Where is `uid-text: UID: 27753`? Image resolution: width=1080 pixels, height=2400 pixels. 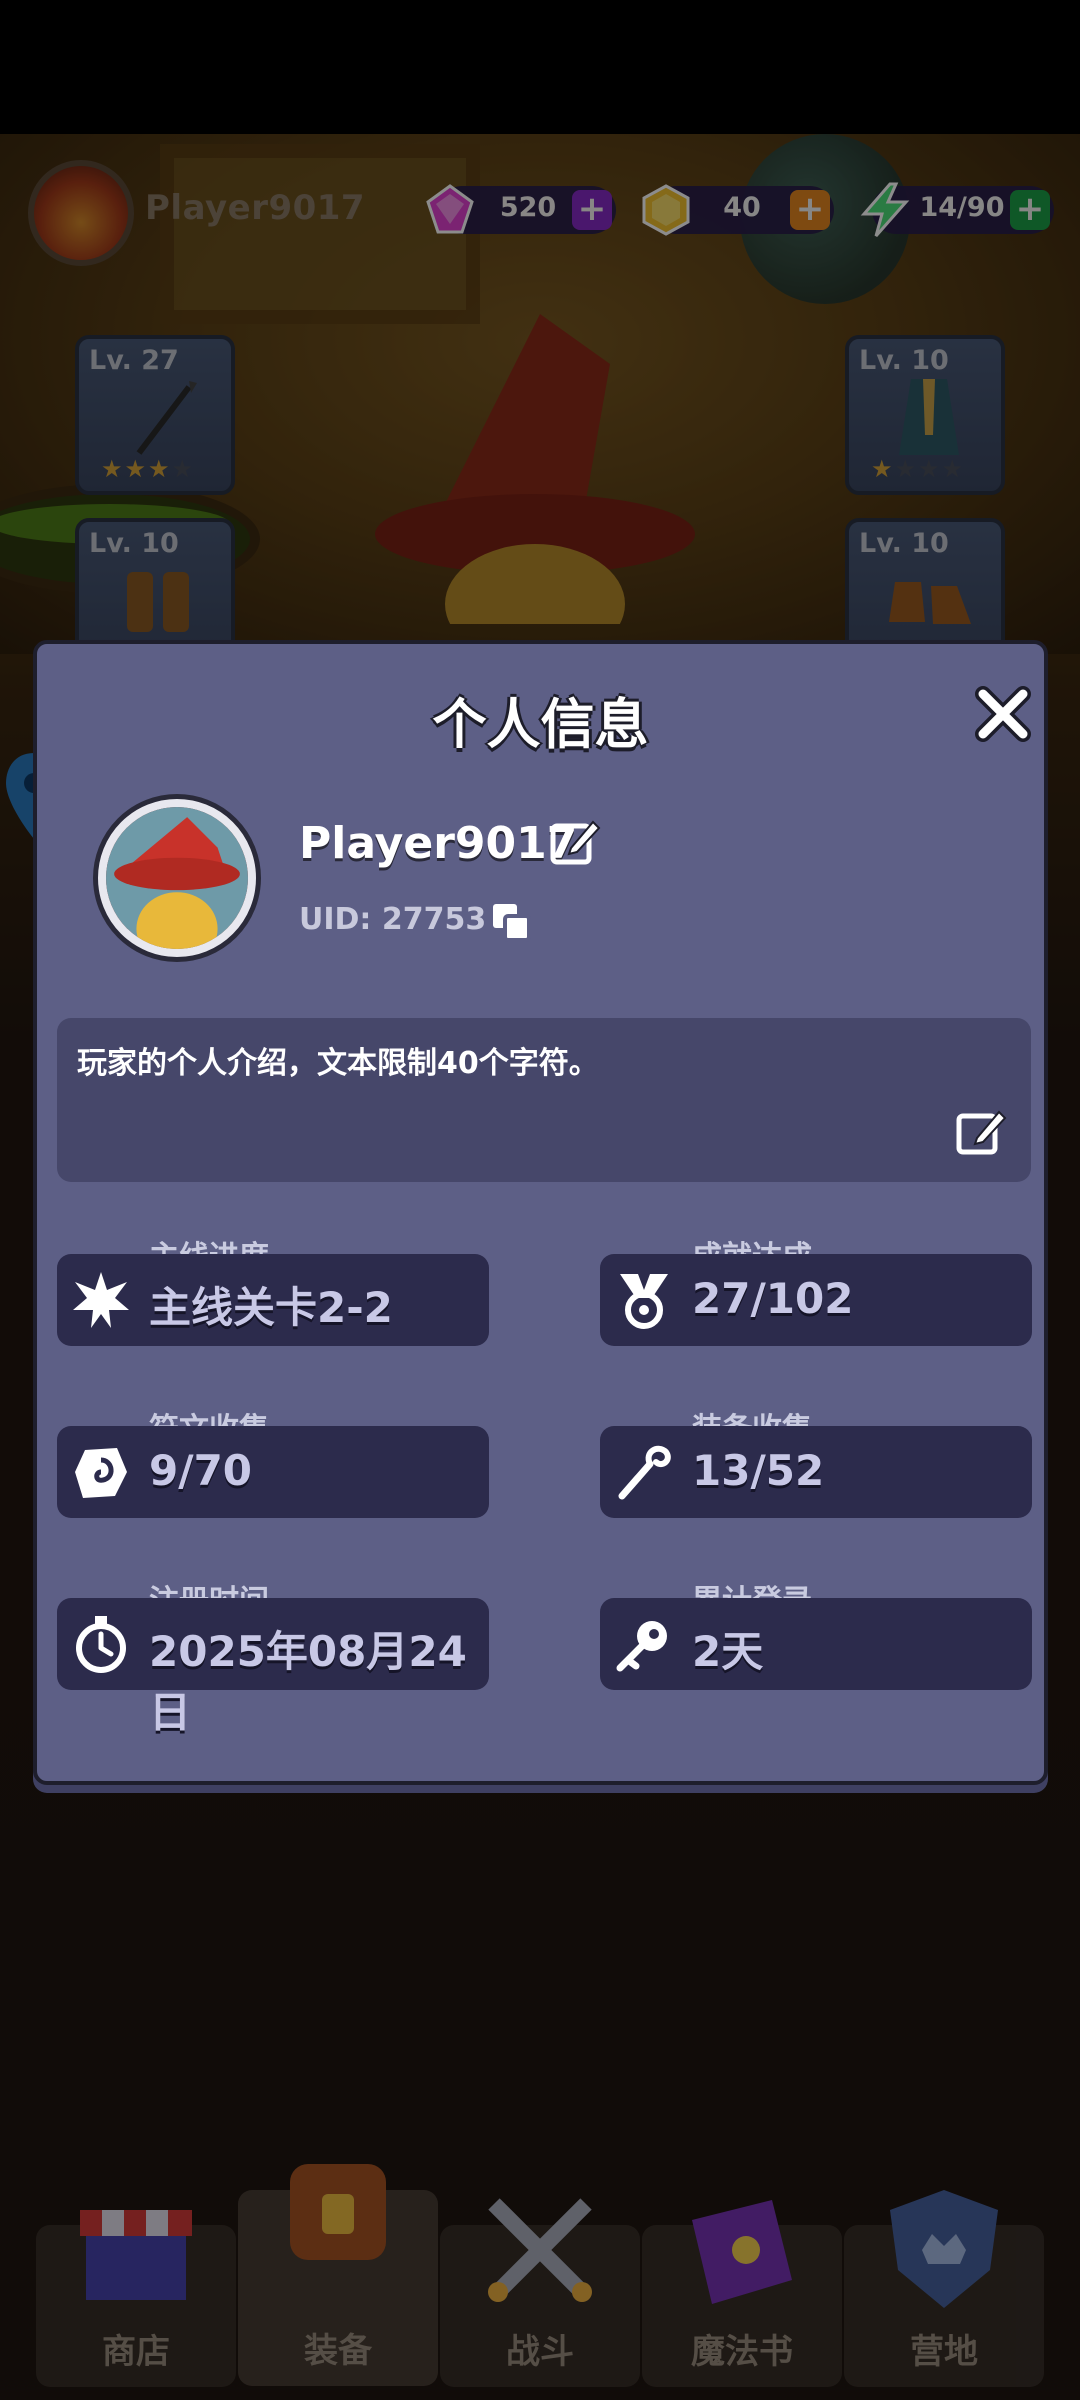
uid-text: UID: 27753 is located at coordinates (393, 919).